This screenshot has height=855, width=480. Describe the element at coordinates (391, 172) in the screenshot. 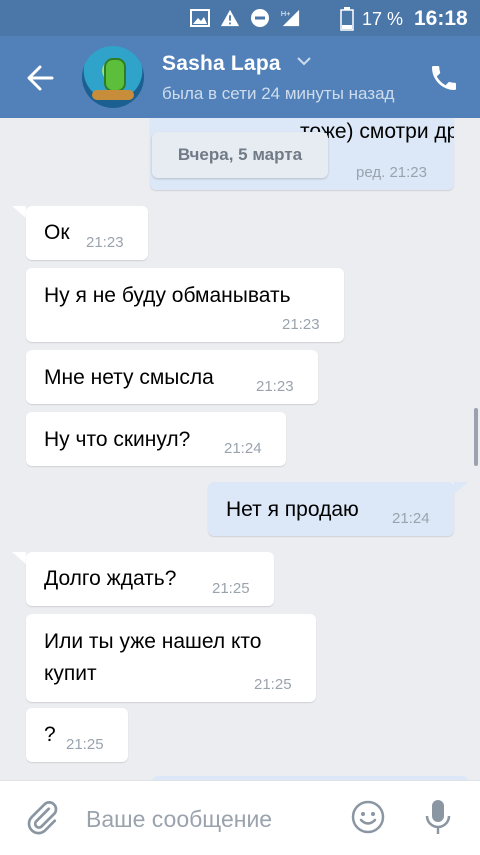

I see `message-time: ред. 21:23` at that location.